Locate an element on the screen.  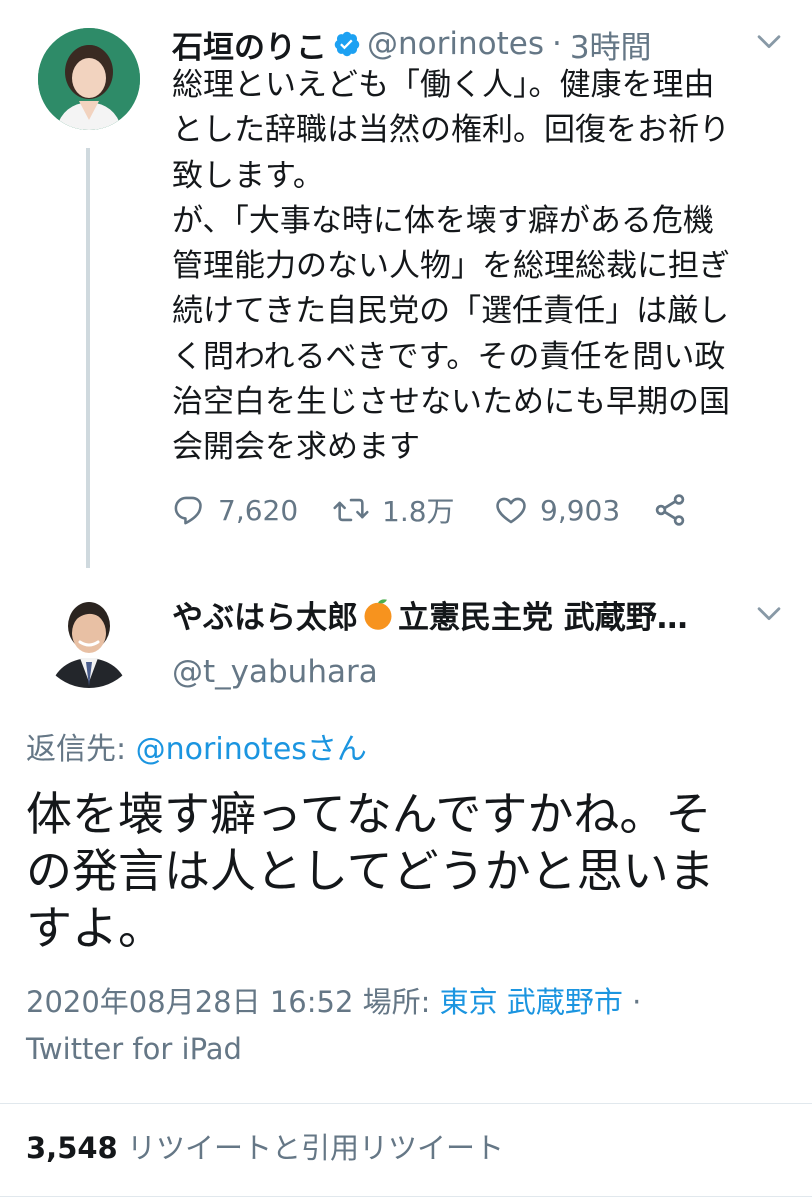
main-text-line: すよ。 is located at coordinates (95, 928).